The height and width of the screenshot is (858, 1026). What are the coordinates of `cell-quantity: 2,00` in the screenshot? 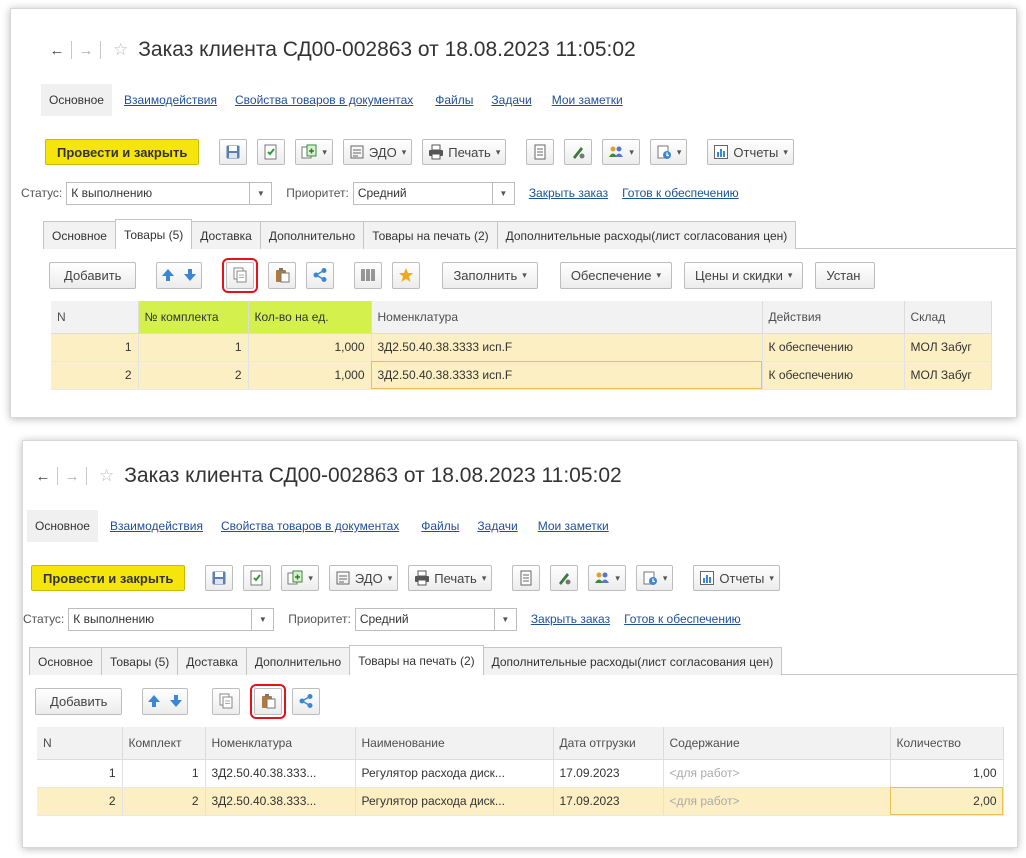 It's located at (947, 801).